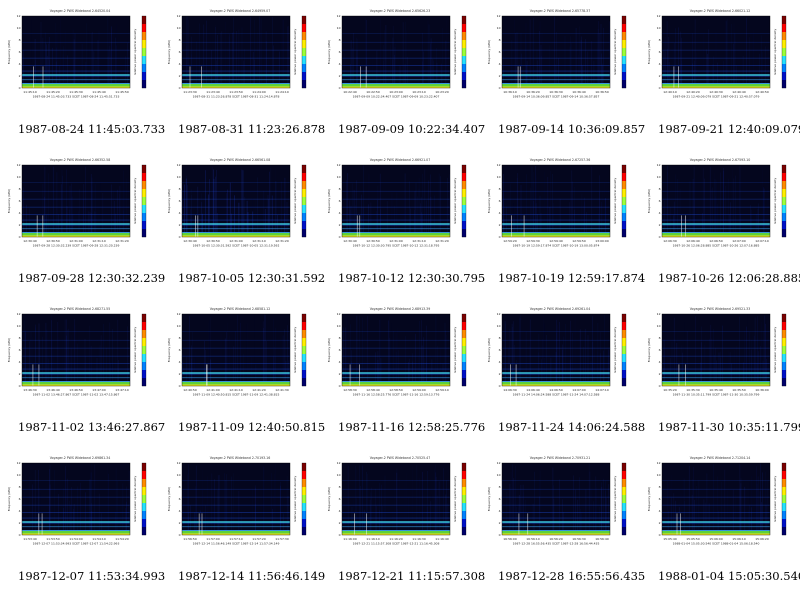 Image resolution: width=800 pixels, height=596 pixels. Describe the element at coordinates (259, 241) in the screenshot. I see `x-tick-label: 12:31:10` at that location.